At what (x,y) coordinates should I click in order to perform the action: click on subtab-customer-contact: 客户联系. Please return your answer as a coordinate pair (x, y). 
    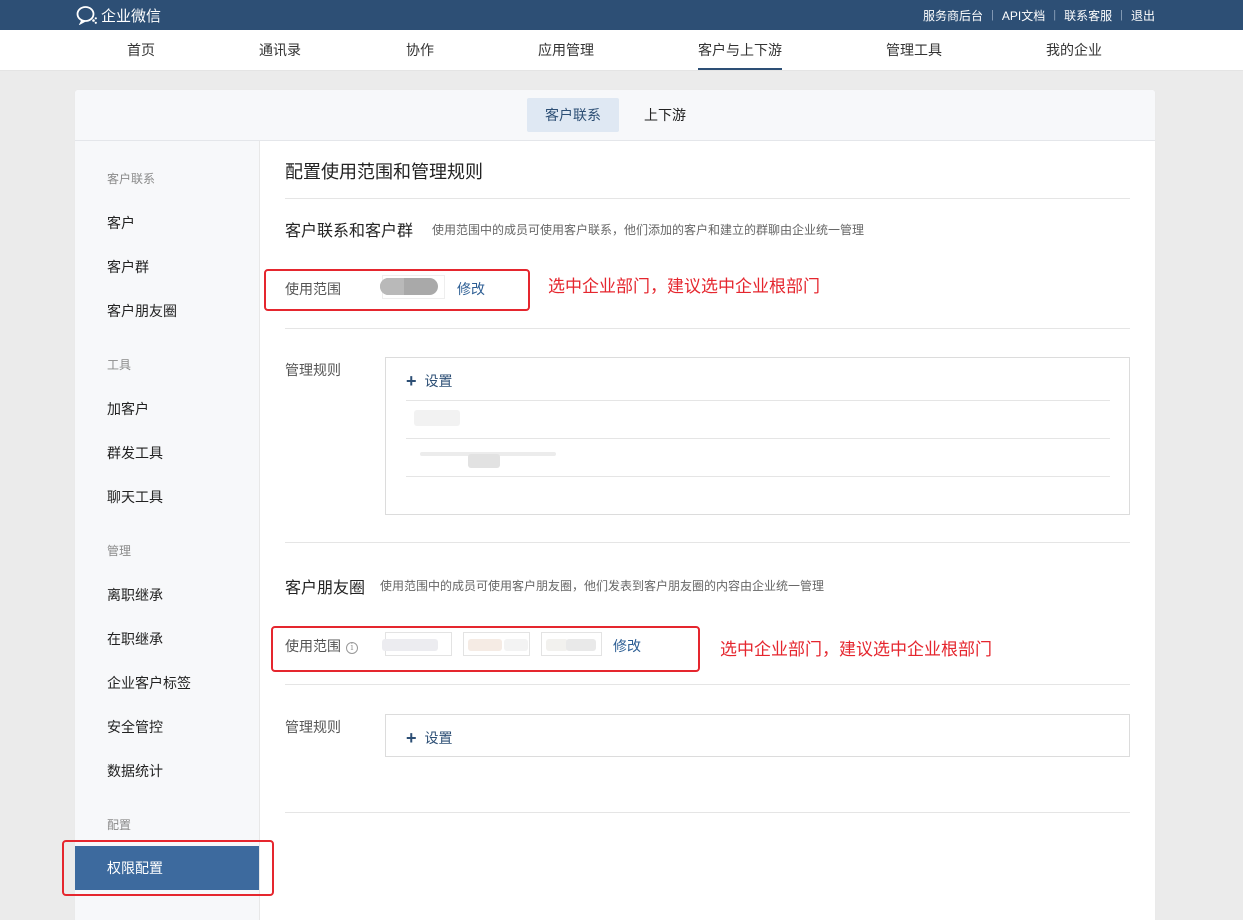
    Looking at the image, I should click on (573, 115).